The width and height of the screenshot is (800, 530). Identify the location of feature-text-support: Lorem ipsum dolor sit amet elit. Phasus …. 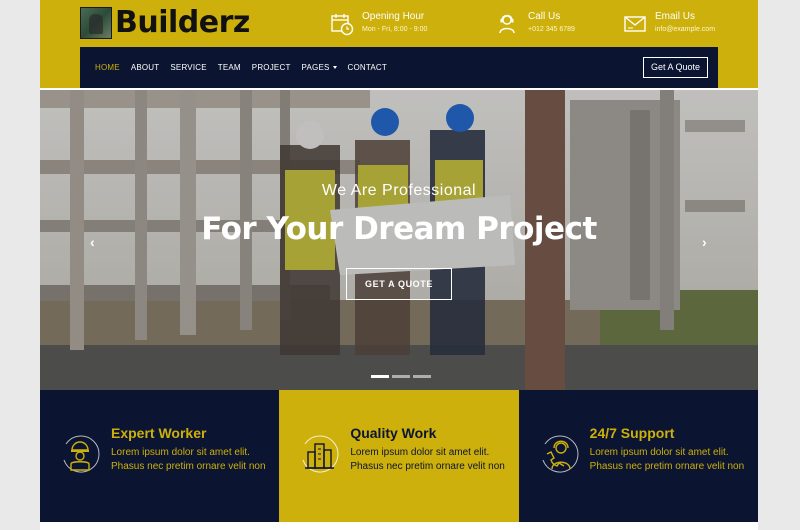
(667, 459).